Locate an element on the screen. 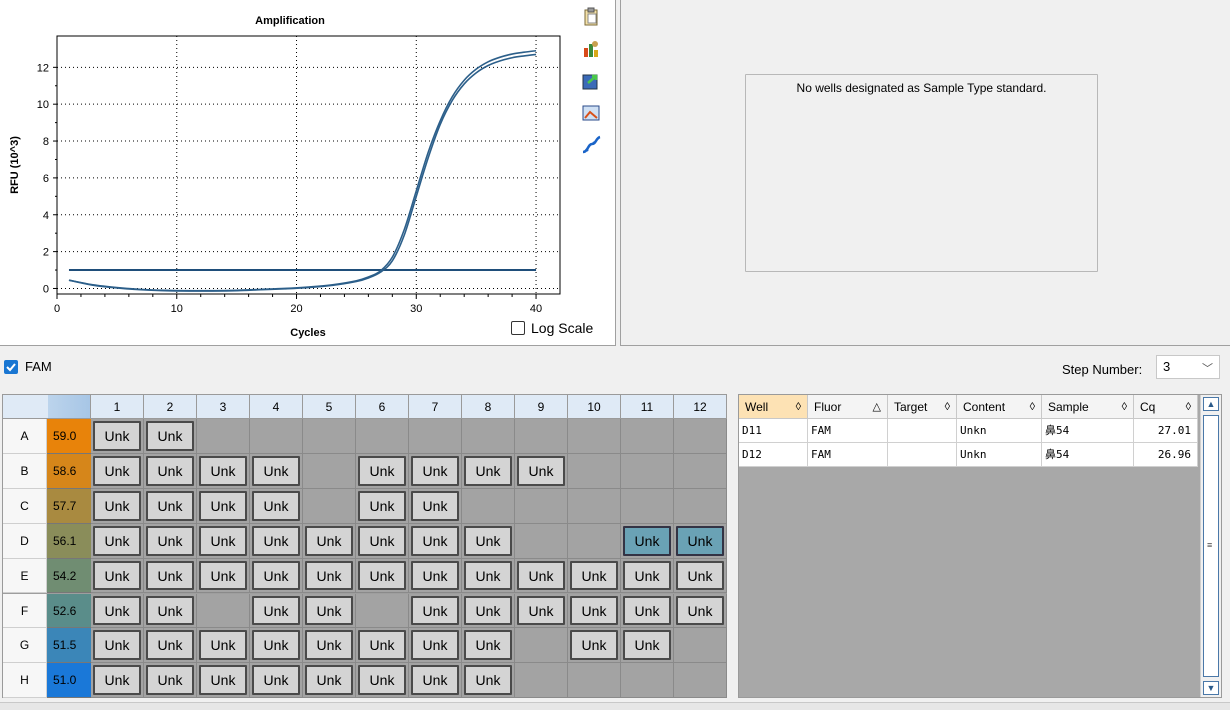  column-header-fluor: Fluor △ is located at coordinates (848, 407).